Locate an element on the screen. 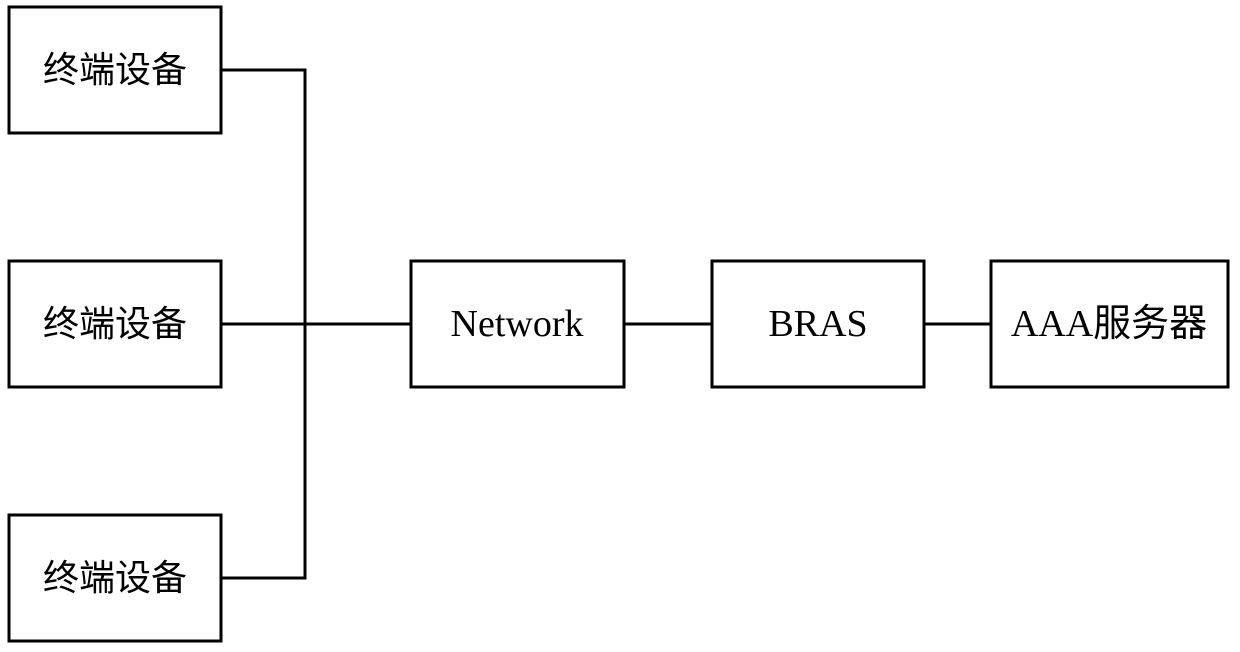 The width and height of the screenshot is (1240, 652). node-terminal-2: 终端设备 is located at coordinates (115, 324).